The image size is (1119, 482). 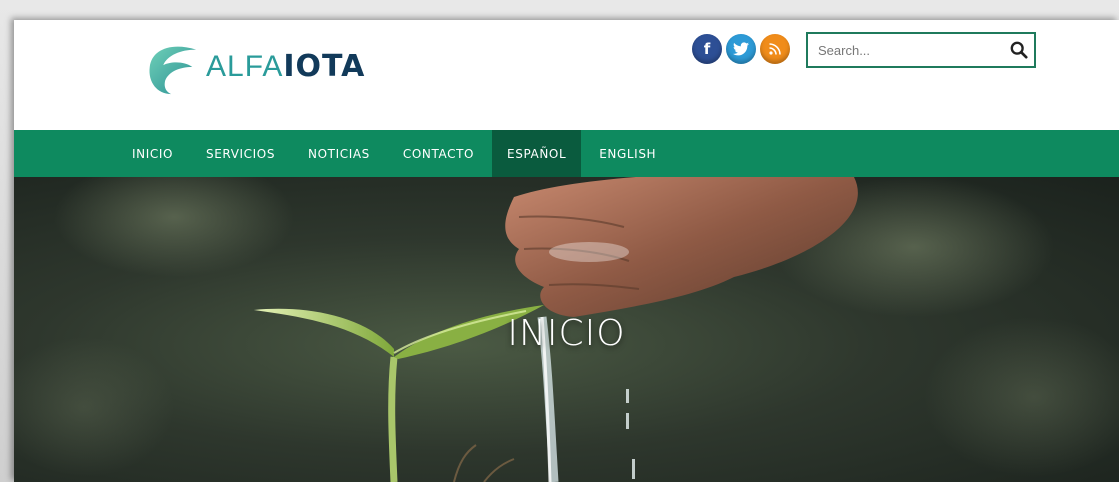 What do you see at coordinates (245, 66) in the screenshot?
I see `logo-text-light: ALFA` at bounding box center [245, 66].